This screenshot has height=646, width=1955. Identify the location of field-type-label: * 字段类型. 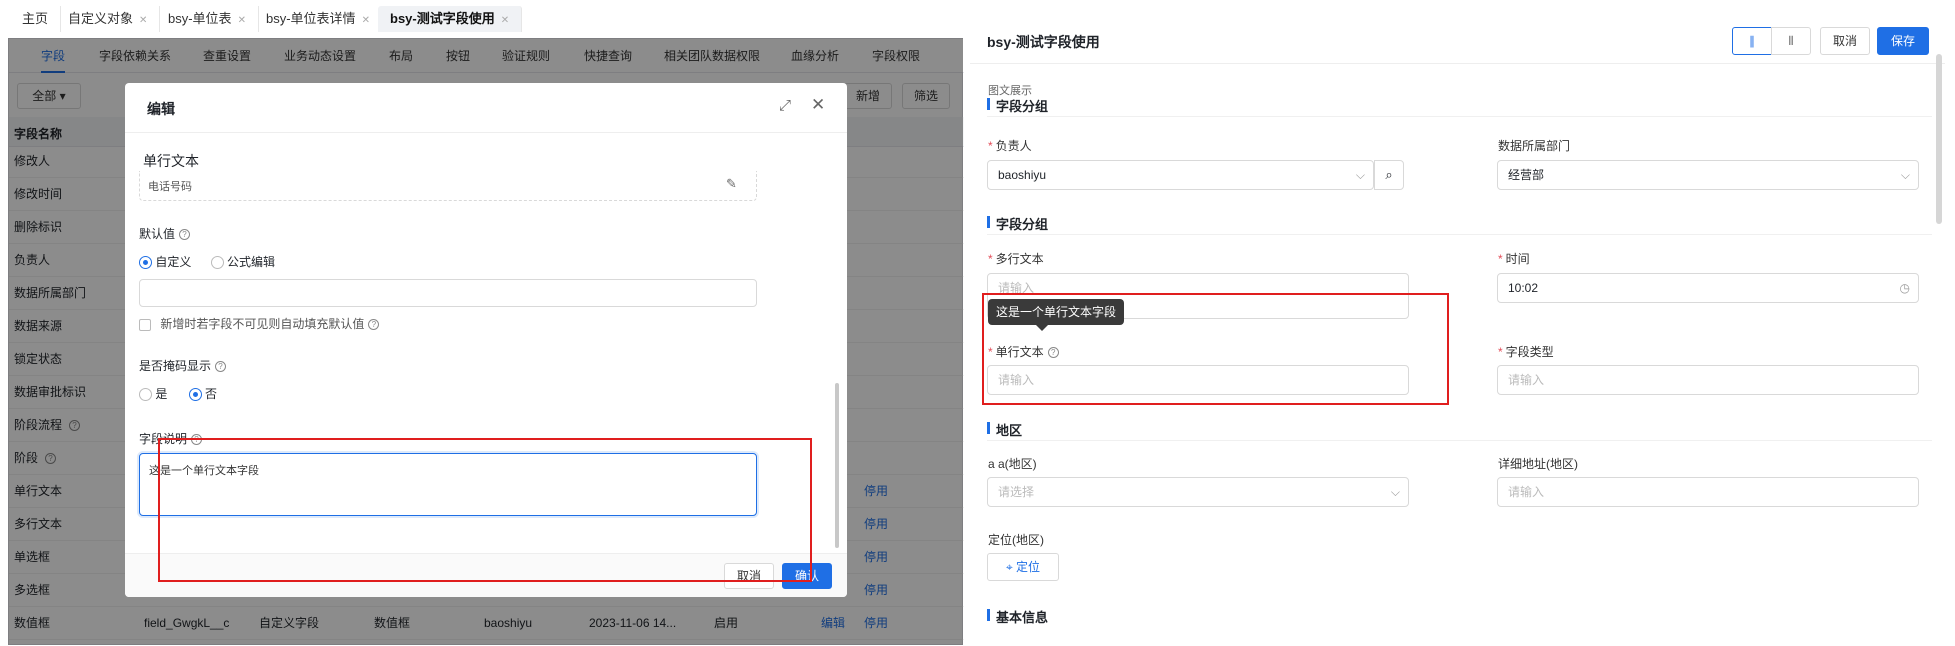
(1526, 352).